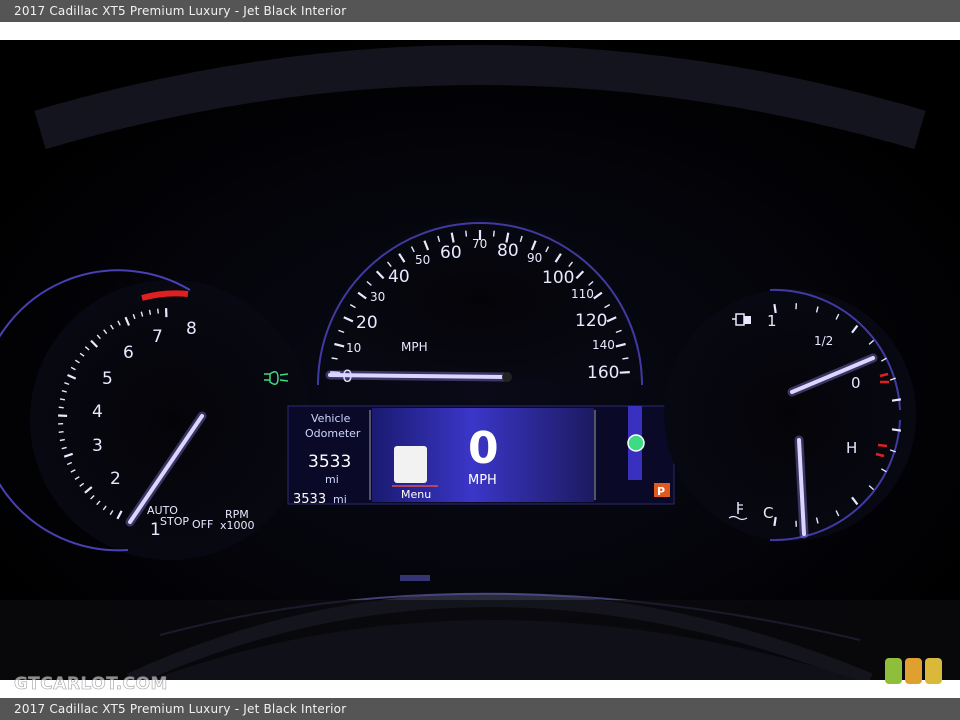 The height and width of the screenshot is (720, 960). Describe the element at coordinates (333, 433) in the screenshot. I see `dic-title-odometer: Odometer` at that location.